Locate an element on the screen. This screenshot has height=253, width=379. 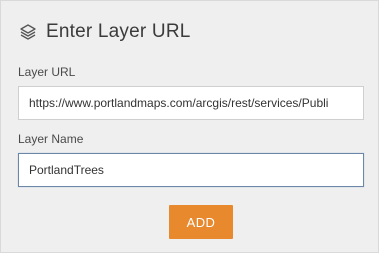
add-button: ADD is located at coordinates (201, 222).